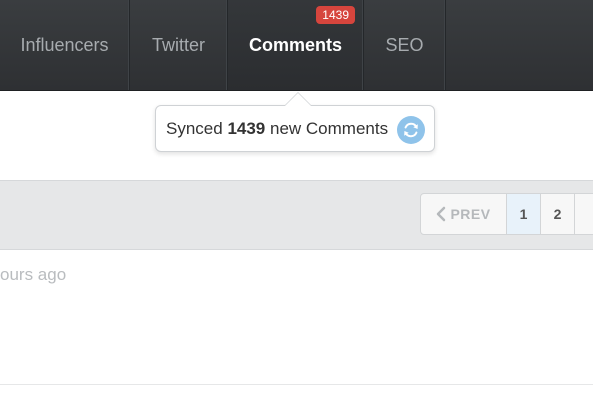 The image size is (593, 400). Describe the element at coordinates (327, 128) in the screenshot. I see `sync-message-suffix: new Comments` at that location.